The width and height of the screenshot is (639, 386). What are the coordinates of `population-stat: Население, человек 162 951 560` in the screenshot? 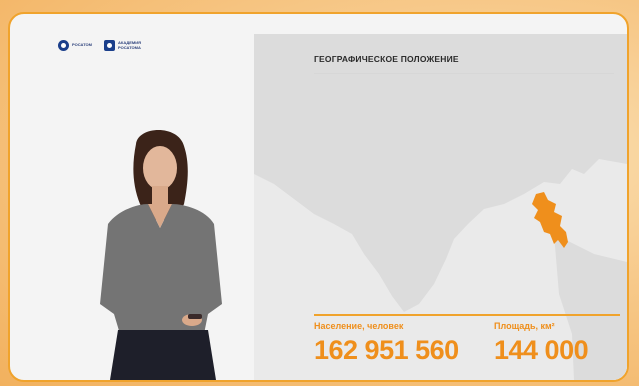 It's located at (386, 343).